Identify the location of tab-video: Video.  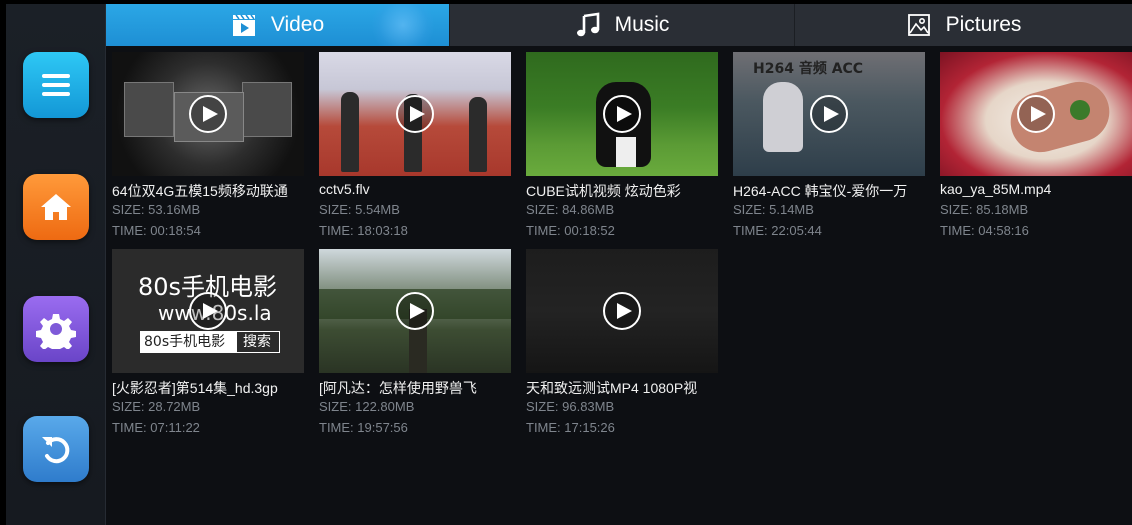
(278, 25).